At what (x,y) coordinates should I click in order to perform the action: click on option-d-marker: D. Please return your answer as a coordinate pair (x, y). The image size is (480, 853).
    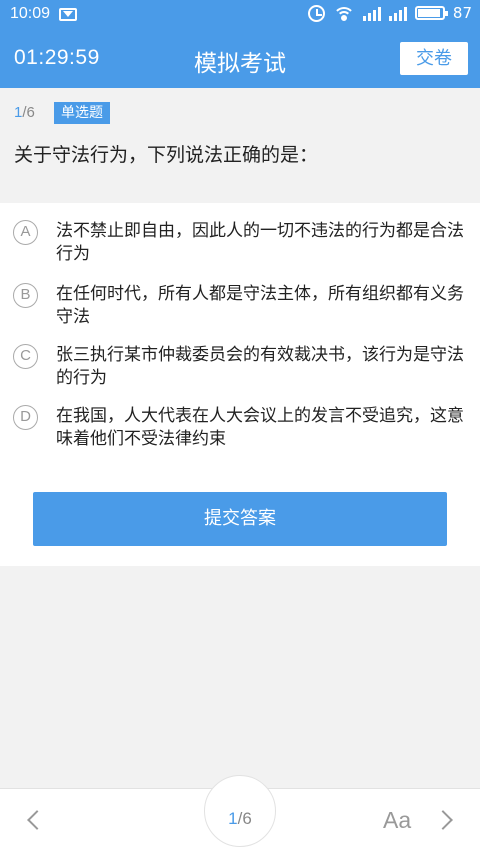
    Looking at the image, I should click on (25, 417).